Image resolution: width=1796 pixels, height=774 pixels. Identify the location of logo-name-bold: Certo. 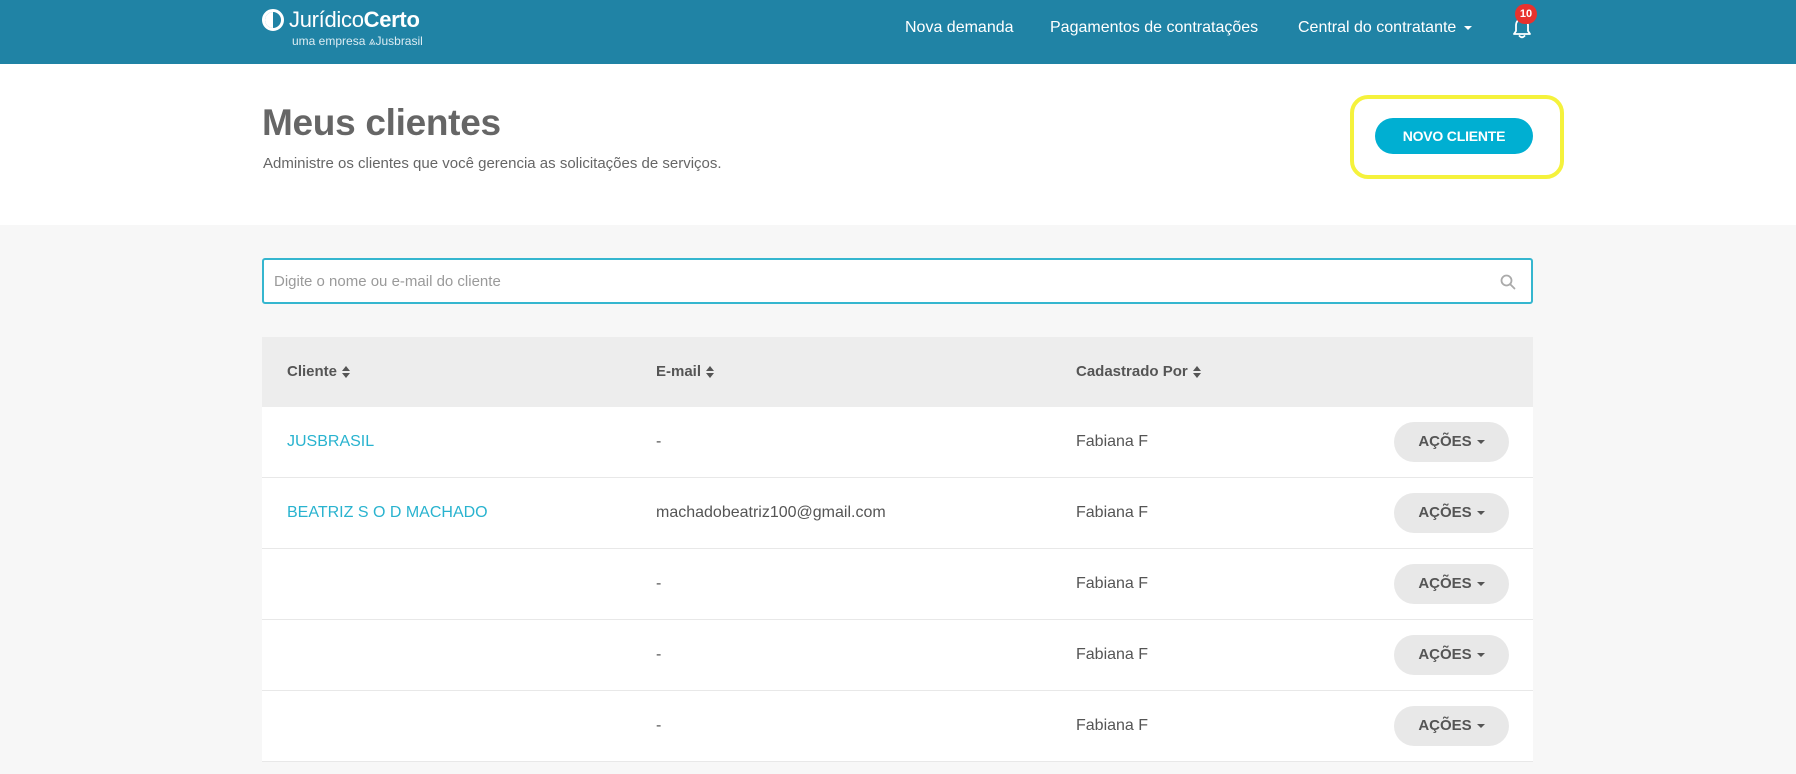
(391, 19).